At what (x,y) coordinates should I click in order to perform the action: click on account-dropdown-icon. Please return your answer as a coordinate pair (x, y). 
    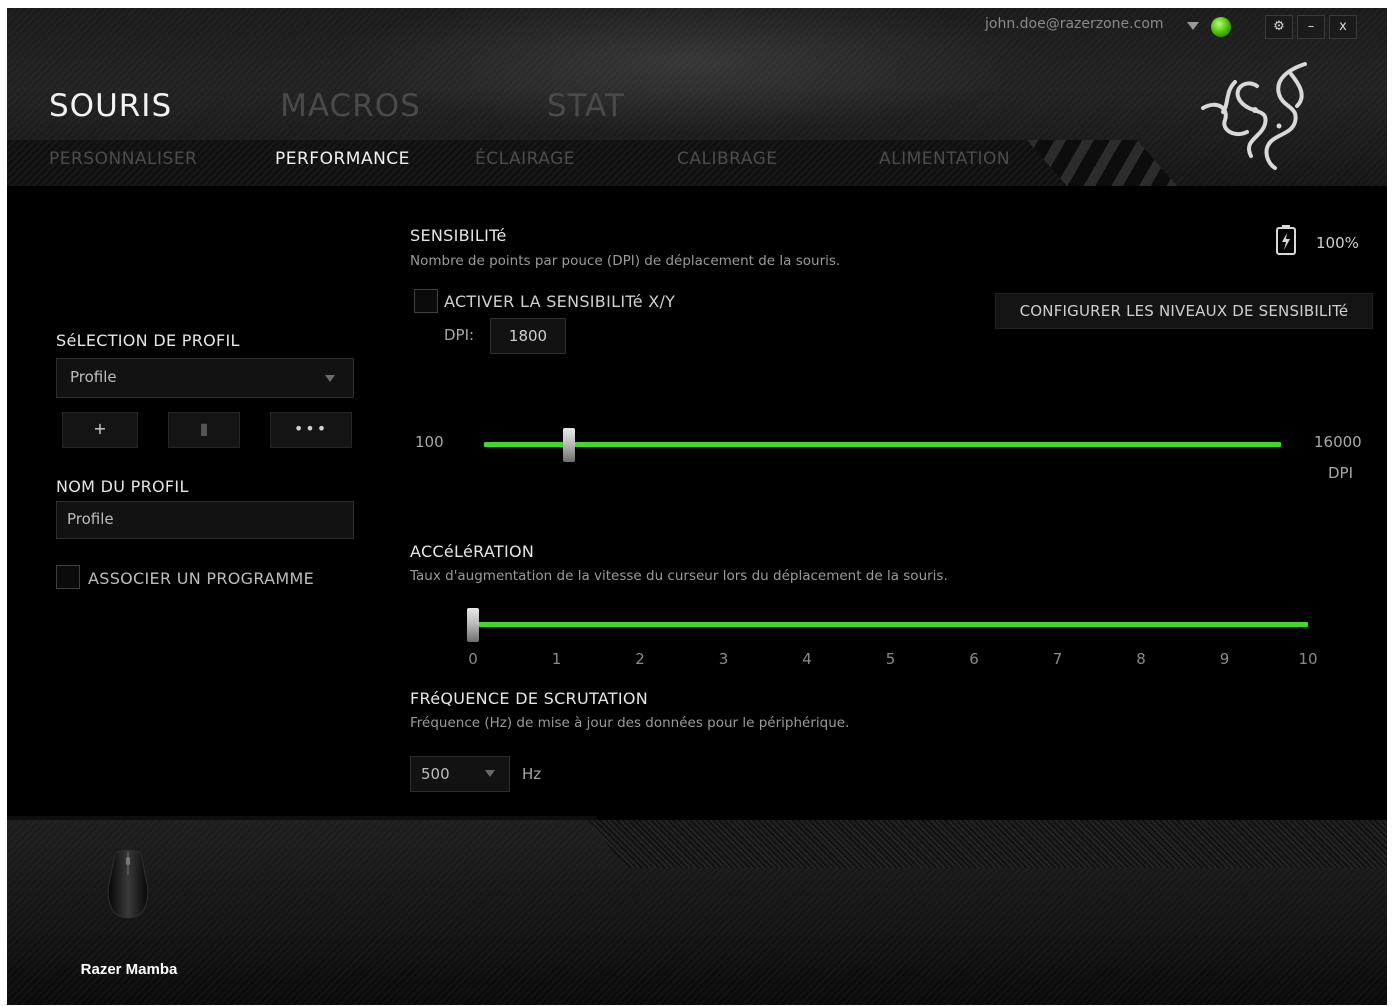
    Looking at the image, I should click on (1193, 26).